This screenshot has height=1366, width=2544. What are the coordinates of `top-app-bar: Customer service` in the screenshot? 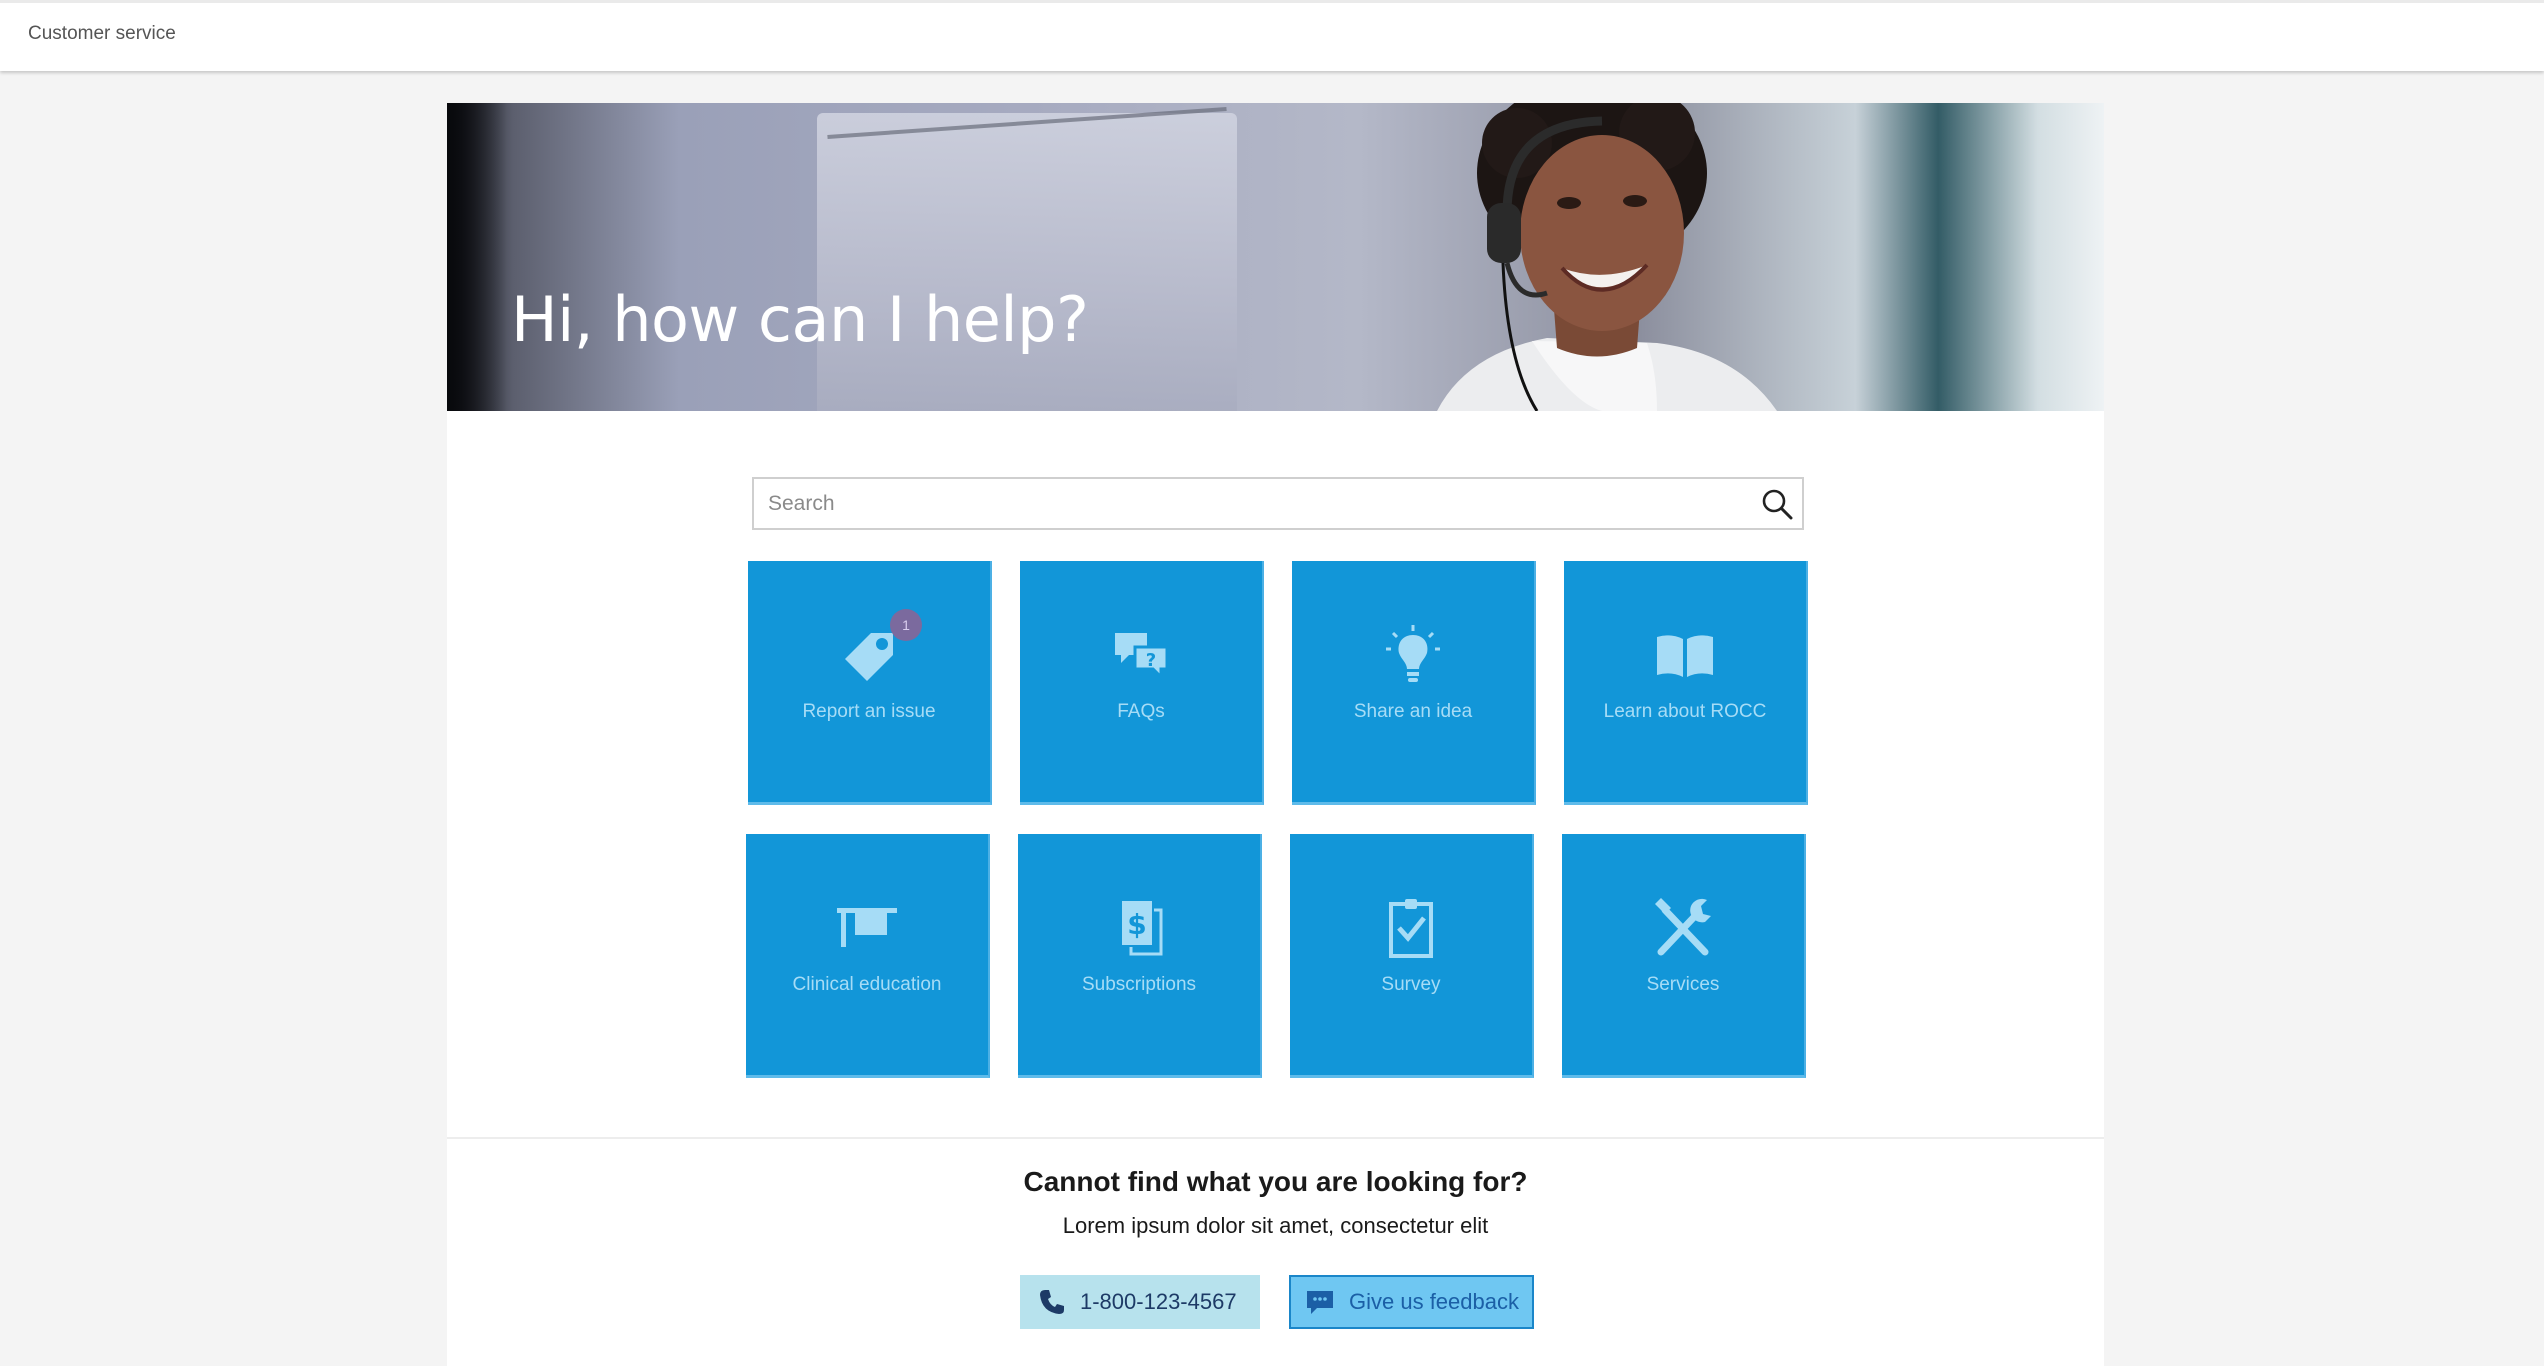 It's located at (1272, 35).